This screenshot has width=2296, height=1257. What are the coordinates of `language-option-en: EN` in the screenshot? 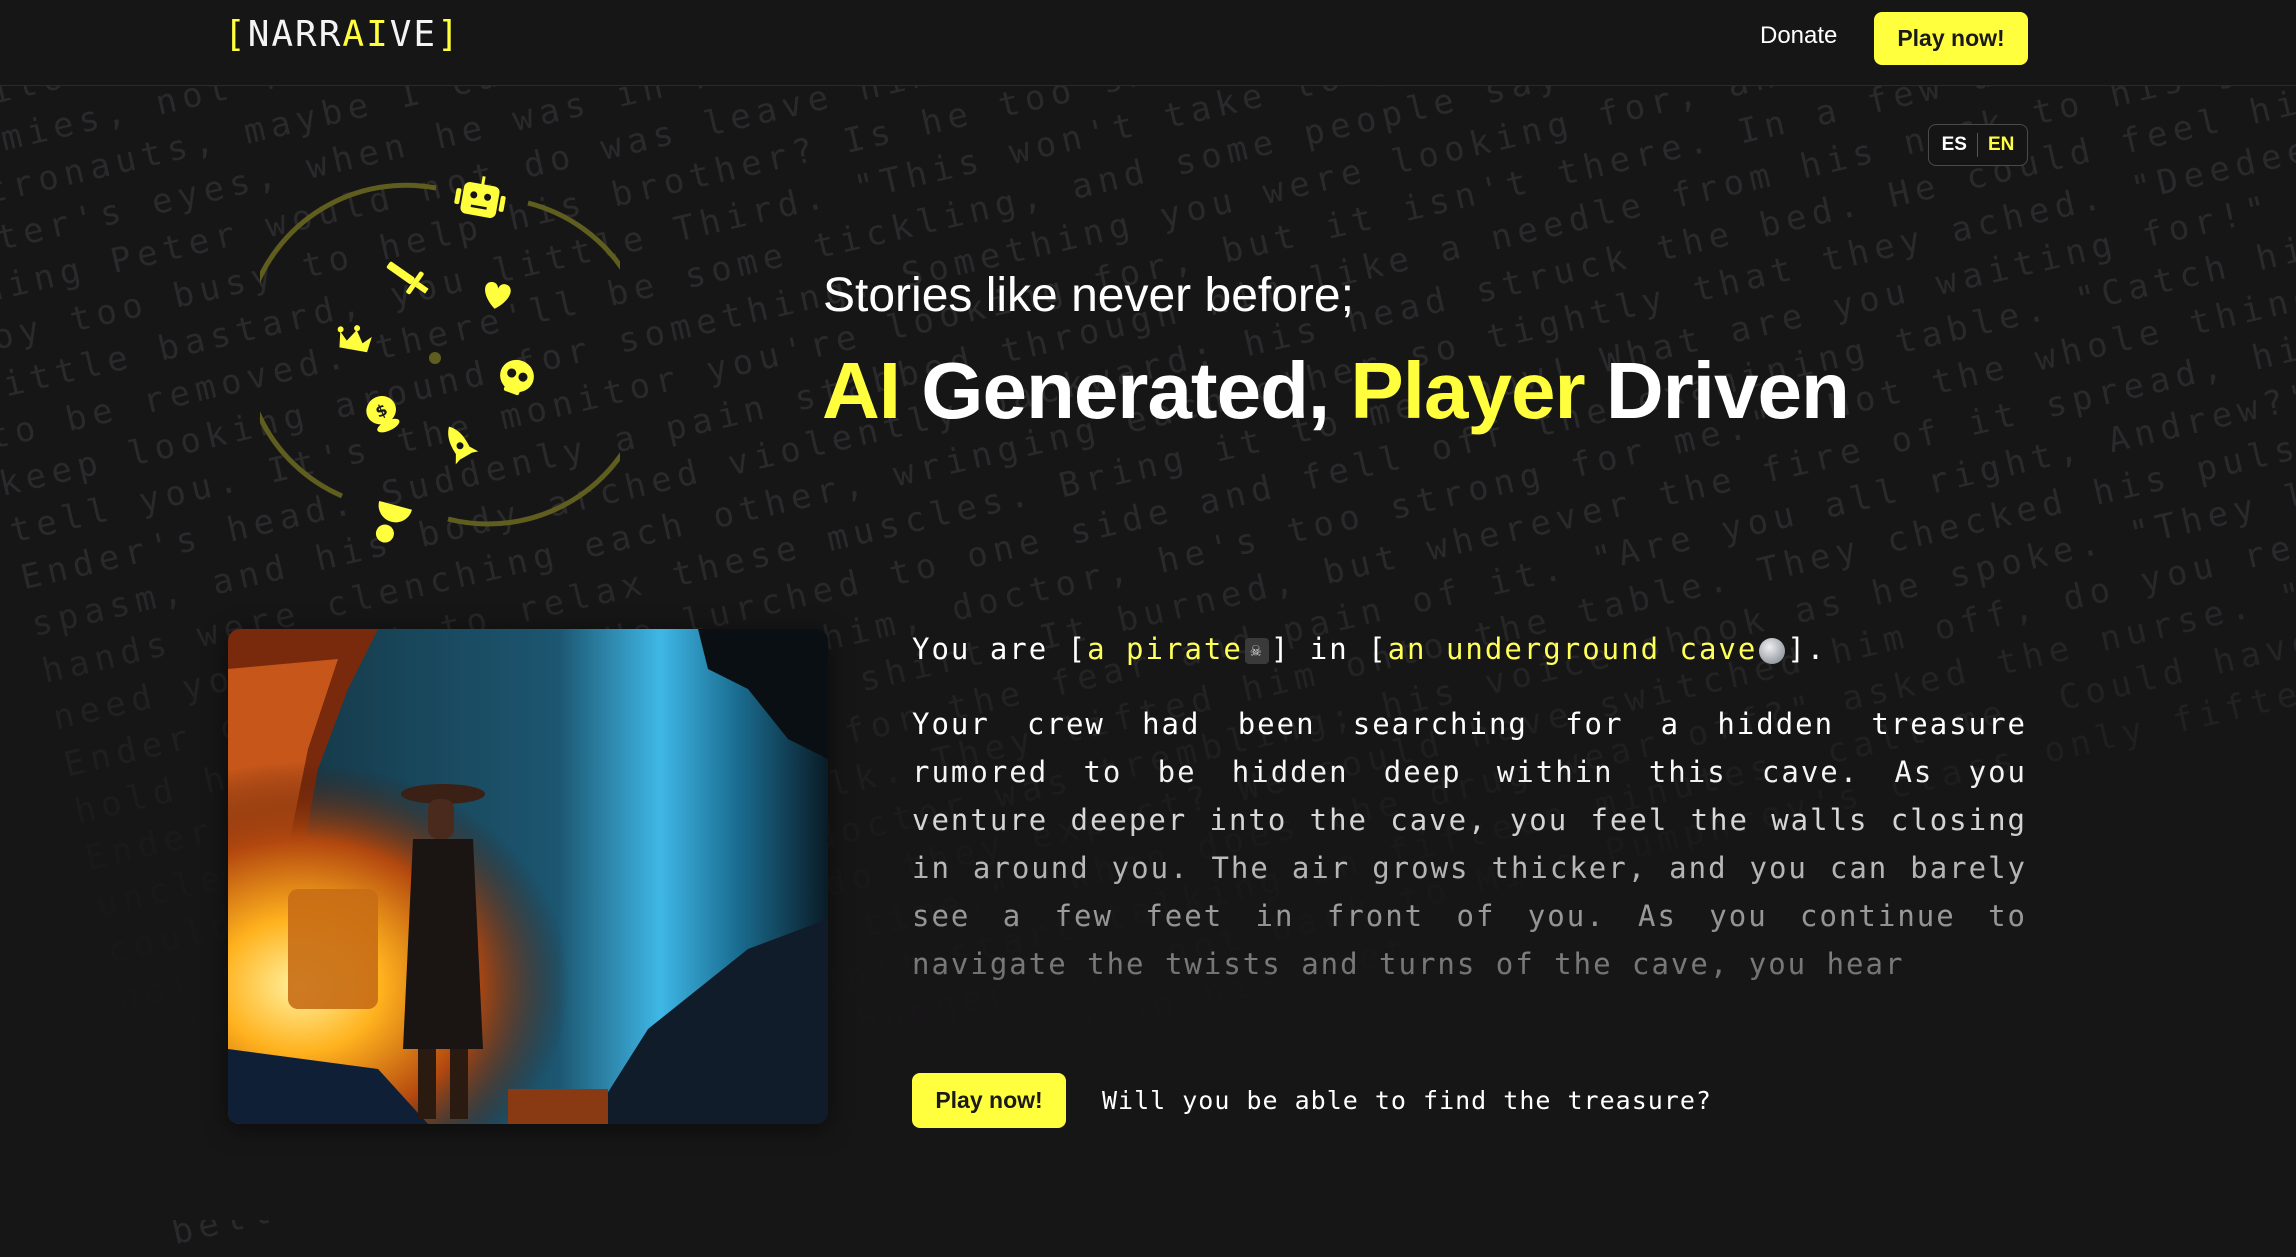 It's located at (2001, 145).